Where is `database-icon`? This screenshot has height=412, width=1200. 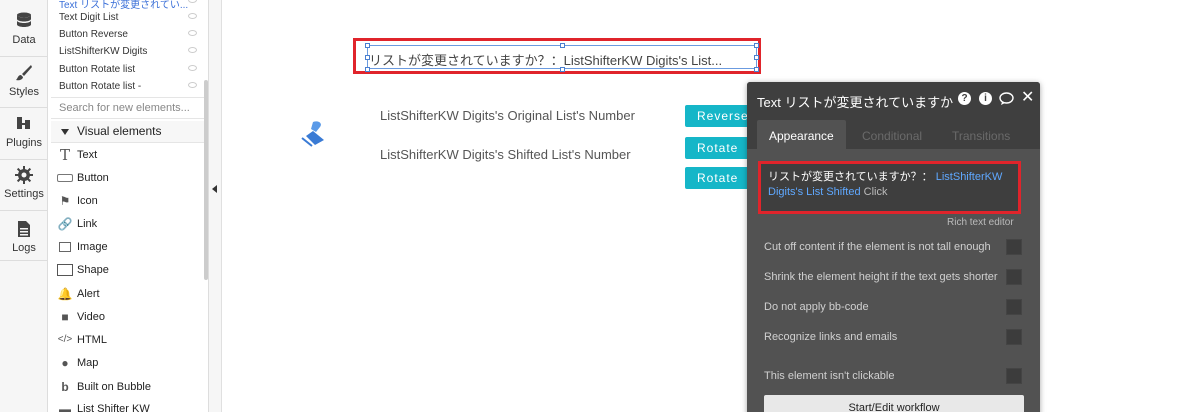 database-icon is located at coordinates (24, 19).